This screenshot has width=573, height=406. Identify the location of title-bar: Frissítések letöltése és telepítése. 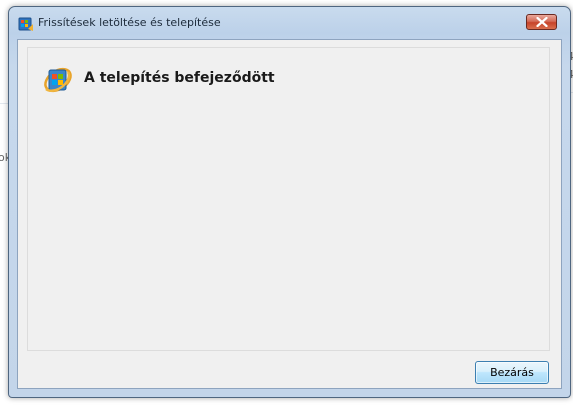
(289, 22).